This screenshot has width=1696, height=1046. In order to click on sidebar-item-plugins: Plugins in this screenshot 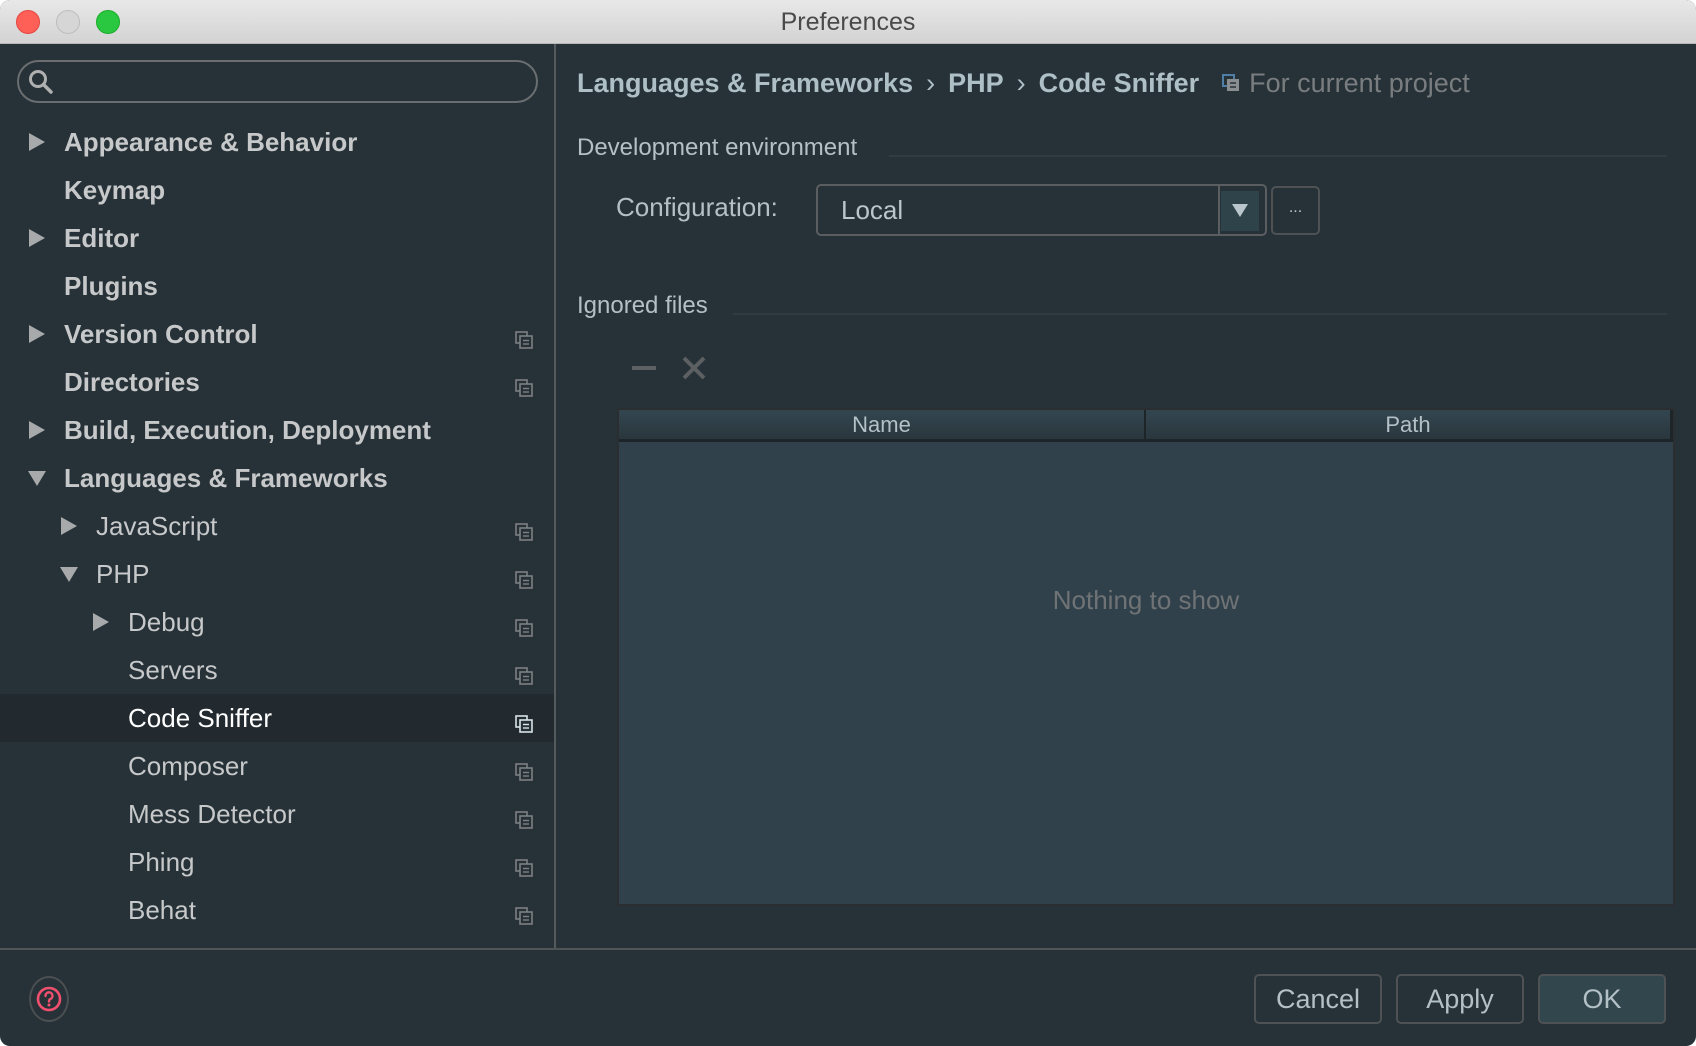, I will do `click(277, 286)`.